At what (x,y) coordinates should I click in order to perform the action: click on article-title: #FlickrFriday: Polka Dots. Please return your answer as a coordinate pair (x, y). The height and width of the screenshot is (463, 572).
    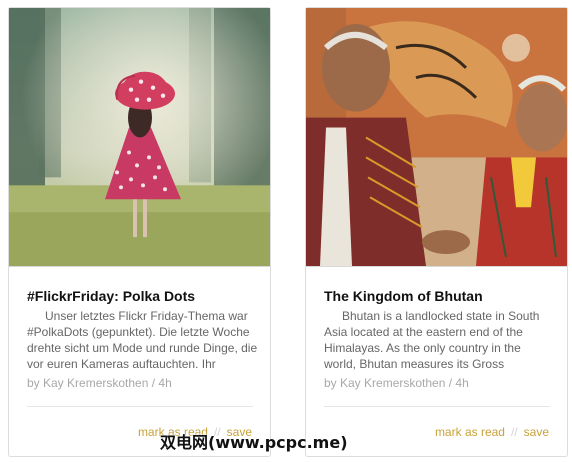
    Looking at the image, I should click on (142, 296).